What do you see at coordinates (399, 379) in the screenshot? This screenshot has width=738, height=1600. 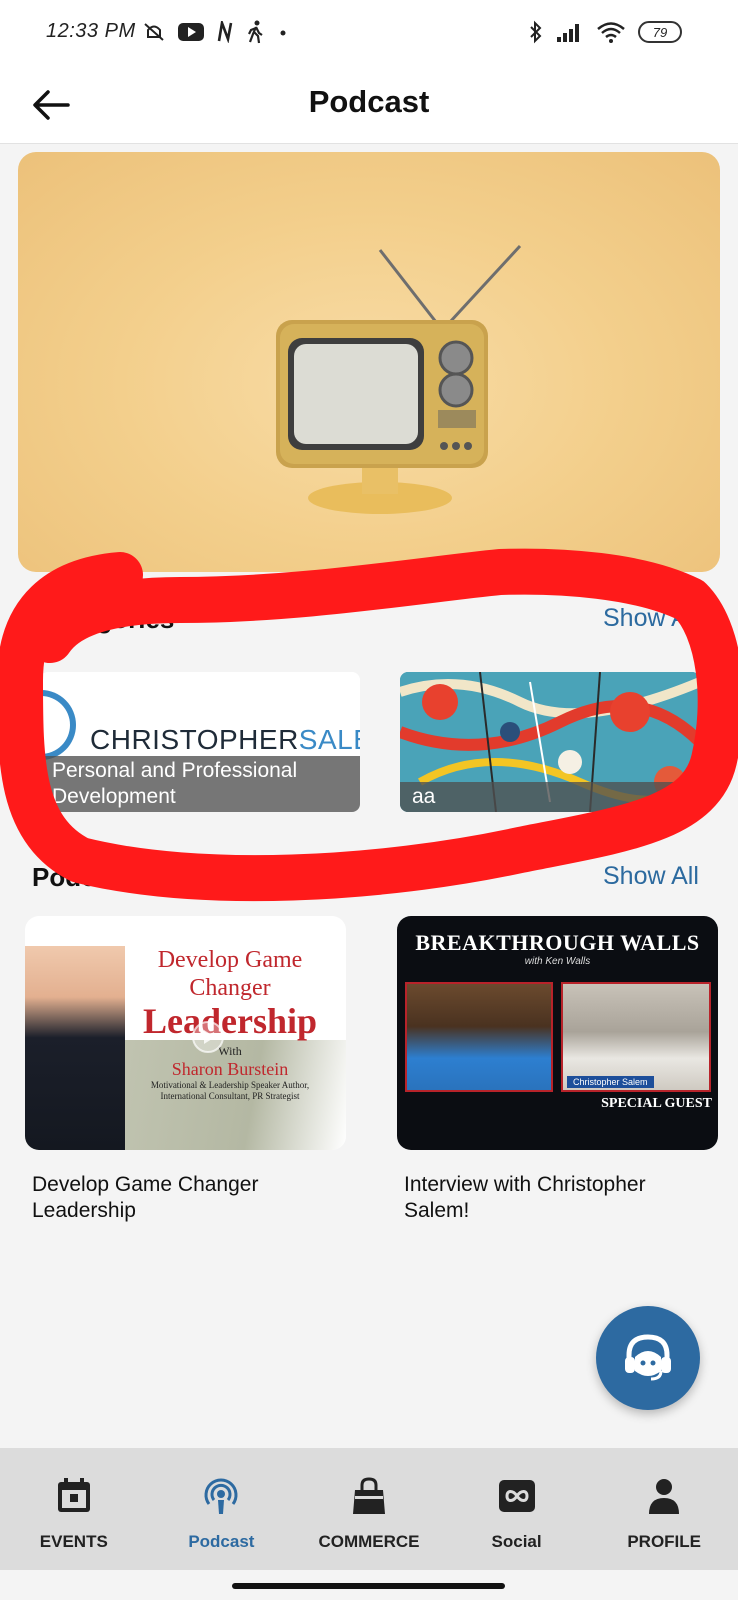 I see `retro-tv-image` at bounding box center [399, 379].